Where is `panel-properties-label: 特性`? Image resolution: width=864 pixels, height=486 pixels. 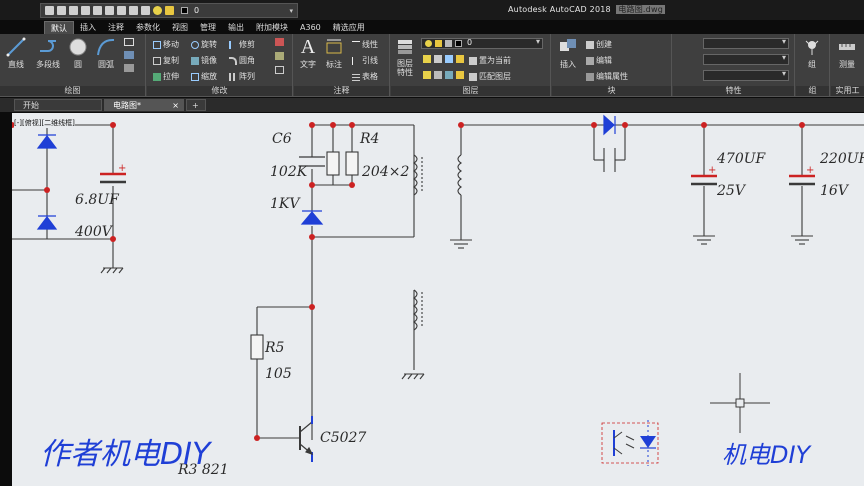
panel-properties-label: 特性 is located at coordinates (733, 91).